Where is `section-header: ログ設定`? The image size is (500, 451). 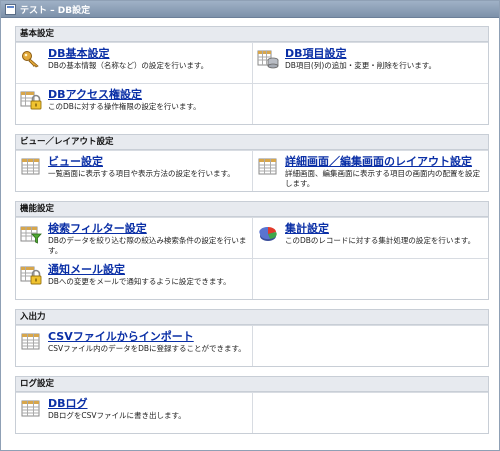
section-header: ログ設定 is located at coordinates (252, 384).